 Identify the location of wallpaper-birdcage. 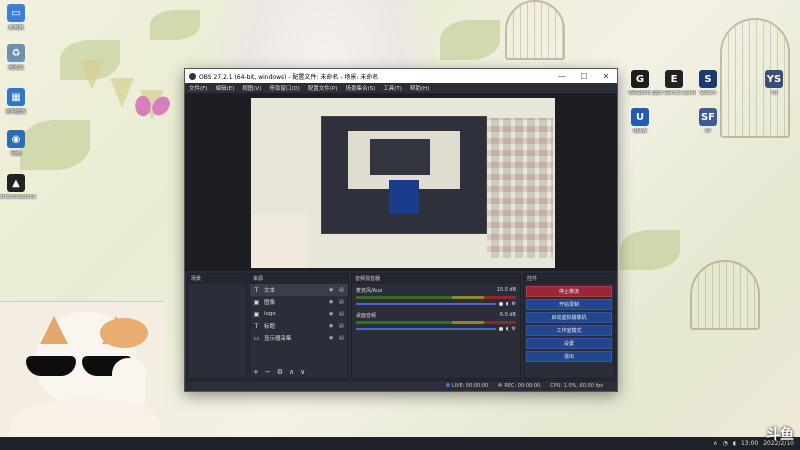
(535, 30).